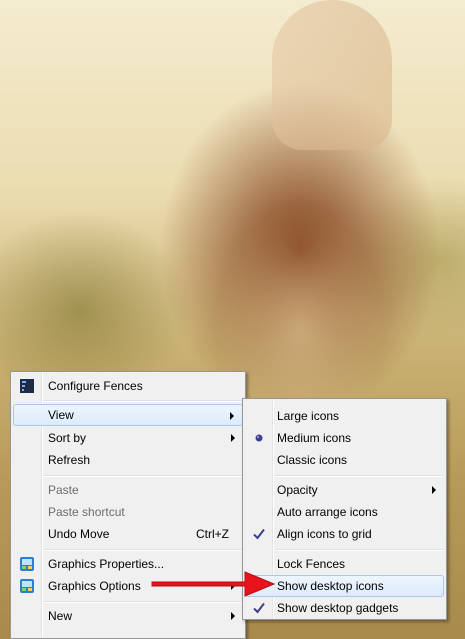 Image resolution: width=465 pixels, height=639 pixels. Describe the element at coordinates (128, 490) in the screenshot. I see `menu-item-paste: Paste` at that location.